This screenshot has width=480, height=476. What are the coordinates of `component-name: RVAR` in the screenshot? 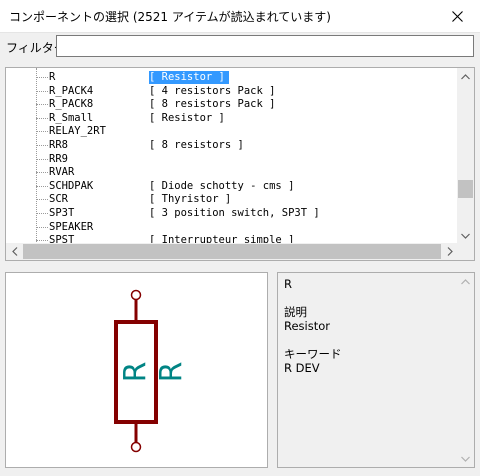 It's located at (62, 172).